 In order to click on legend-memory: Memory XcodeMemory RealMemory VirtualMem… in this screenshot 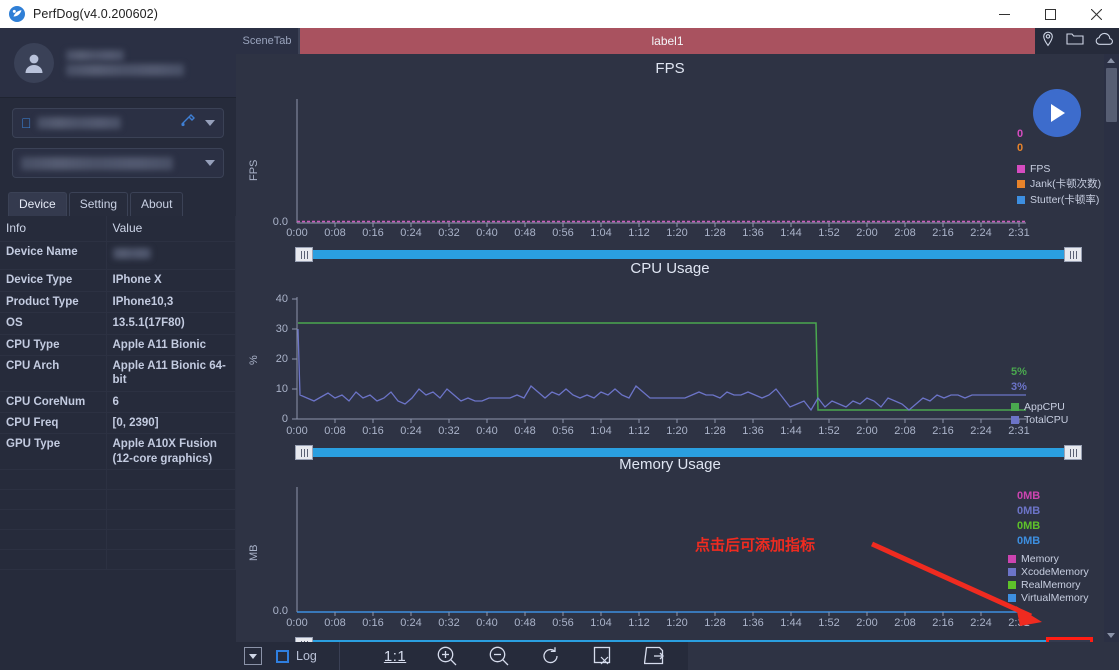, I will do `click(1048, 579)`.